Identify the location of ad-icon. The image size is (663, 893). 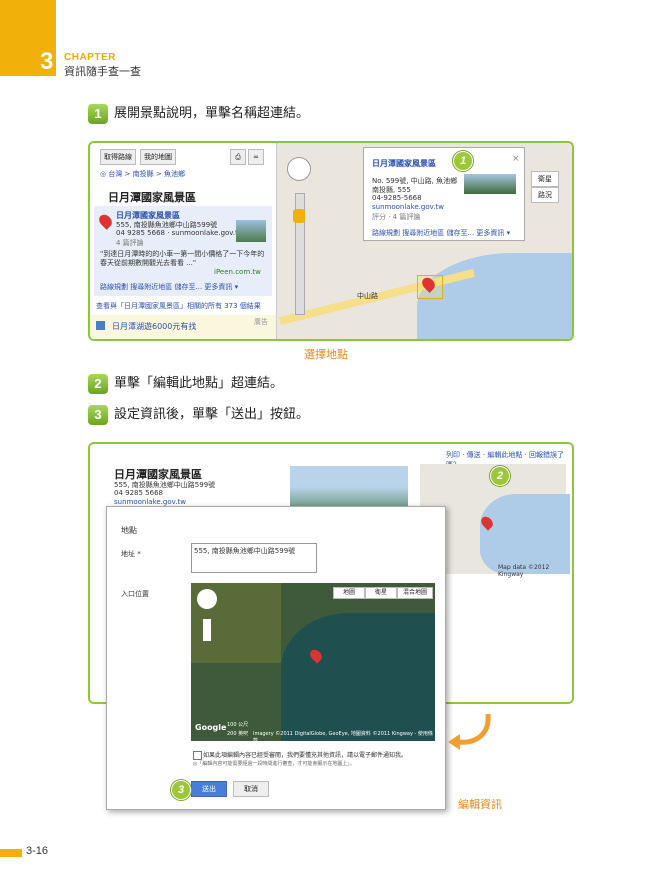
(100, 325).